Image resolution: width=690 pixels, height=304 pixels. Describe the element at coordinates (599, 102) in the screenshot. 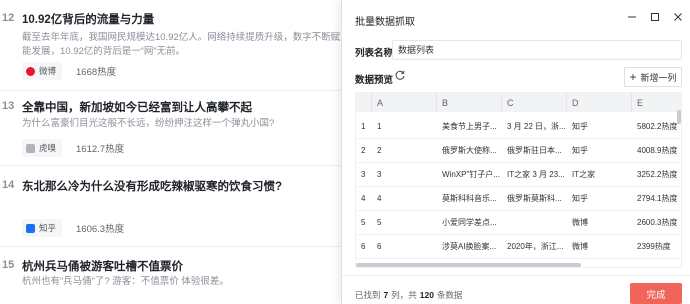

I see `column-header: D` at that location.